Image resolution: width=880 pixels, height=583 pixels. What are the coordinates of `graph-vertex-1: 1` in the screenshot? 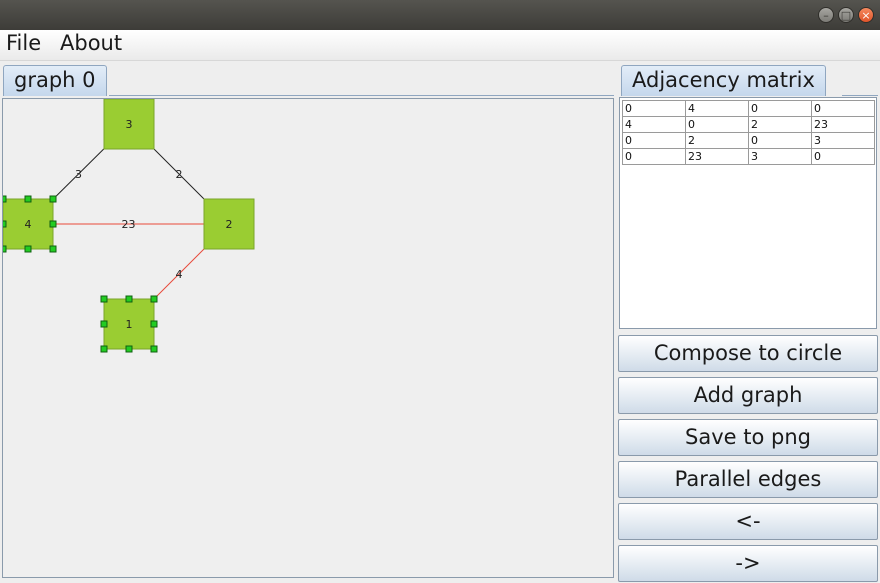 It's located at (129, 324).